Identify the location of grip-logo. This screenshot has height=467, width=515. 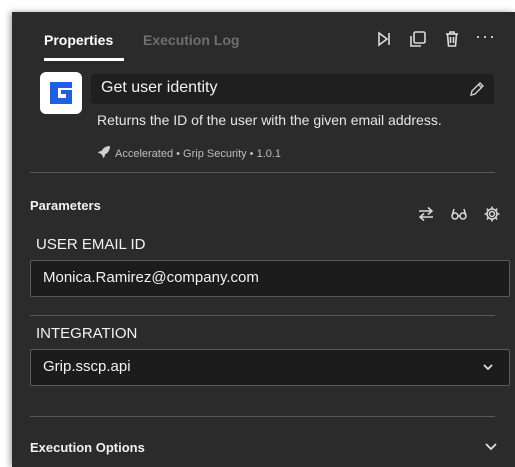
(61, 93).